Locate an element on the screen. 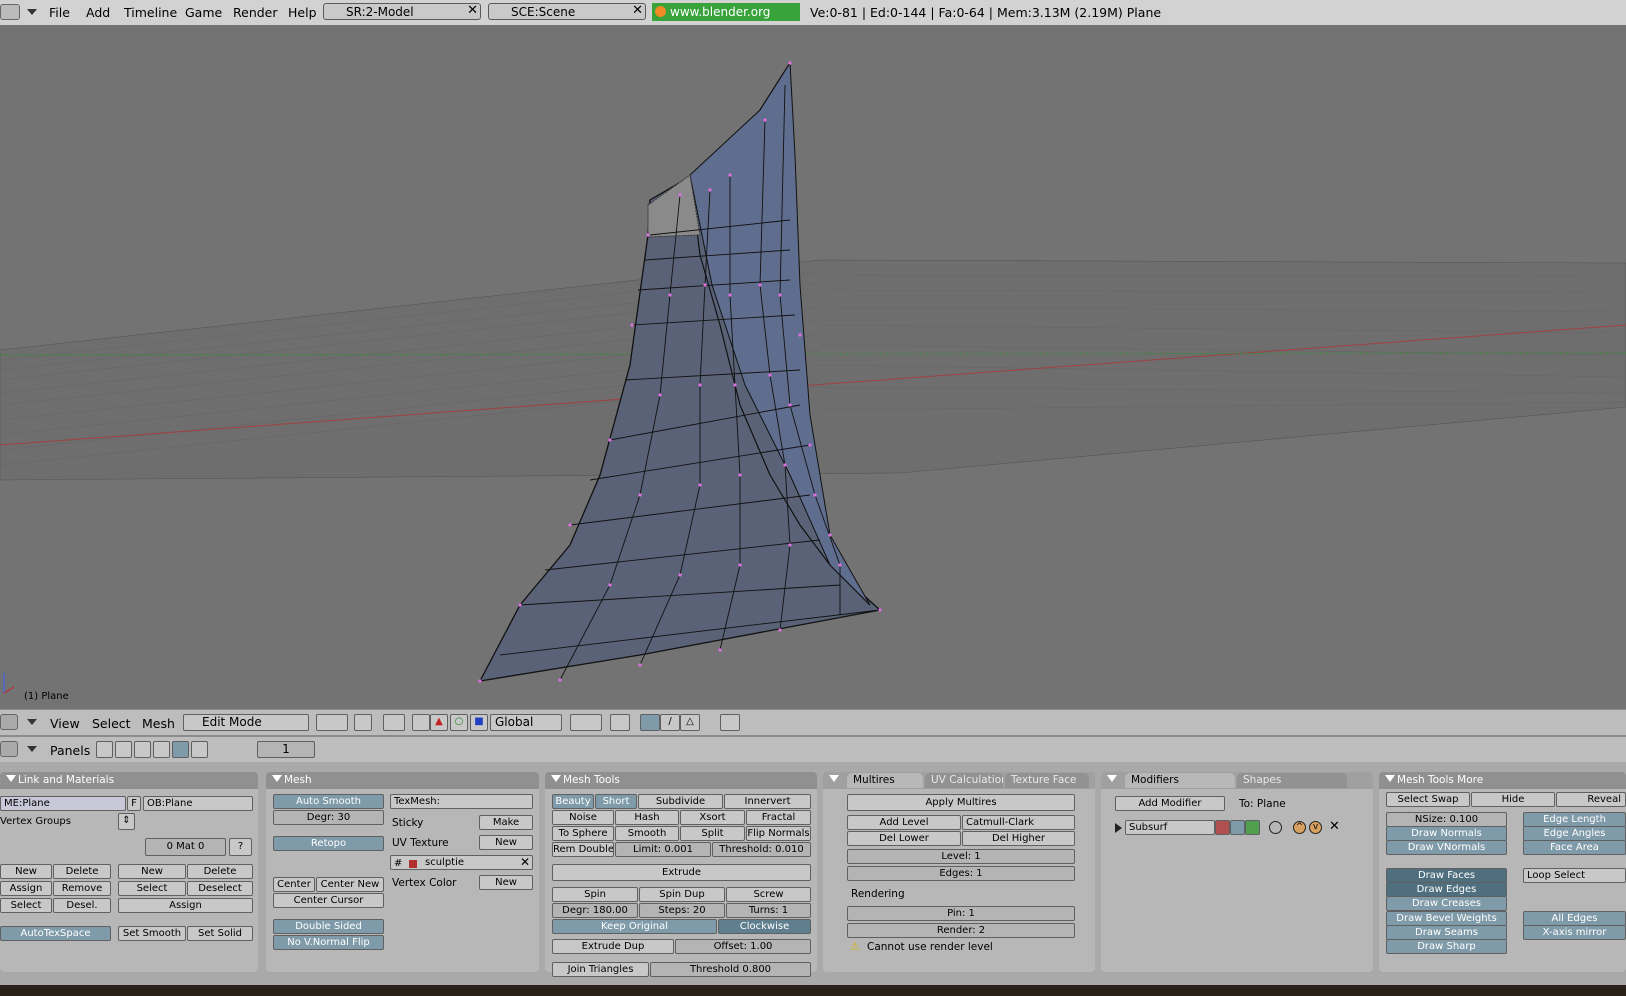 Image resolution: width=1626 pixels, height=996 pixels. shading-context-icon is located at coordinates (142, 749).